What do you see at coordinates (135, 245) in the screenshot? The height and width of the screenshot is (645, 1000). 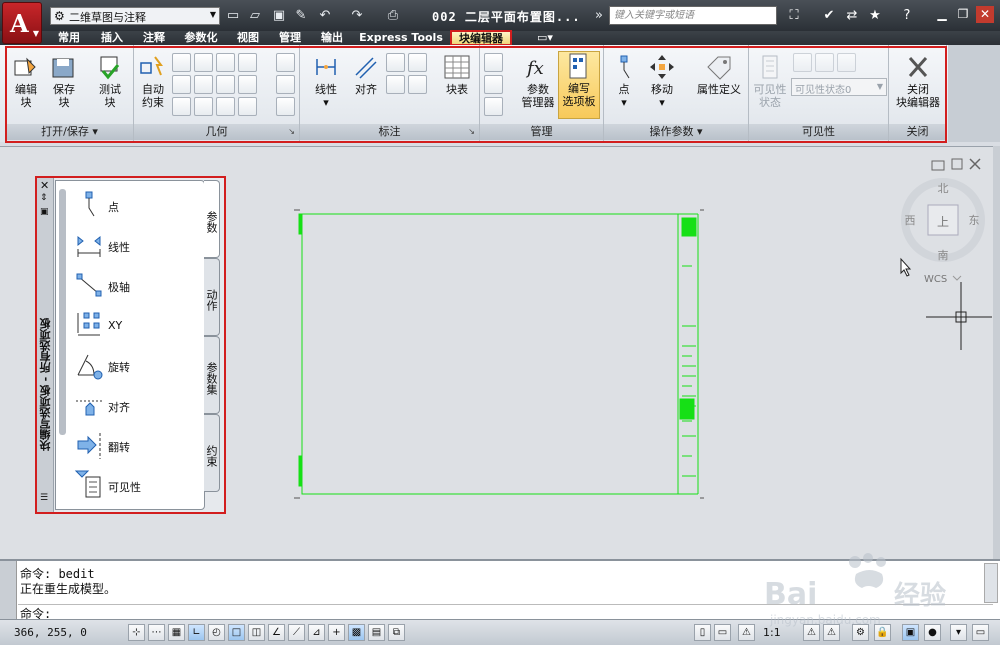 I see `palette-item-linear: 线性` at bounding box center [135, 245].